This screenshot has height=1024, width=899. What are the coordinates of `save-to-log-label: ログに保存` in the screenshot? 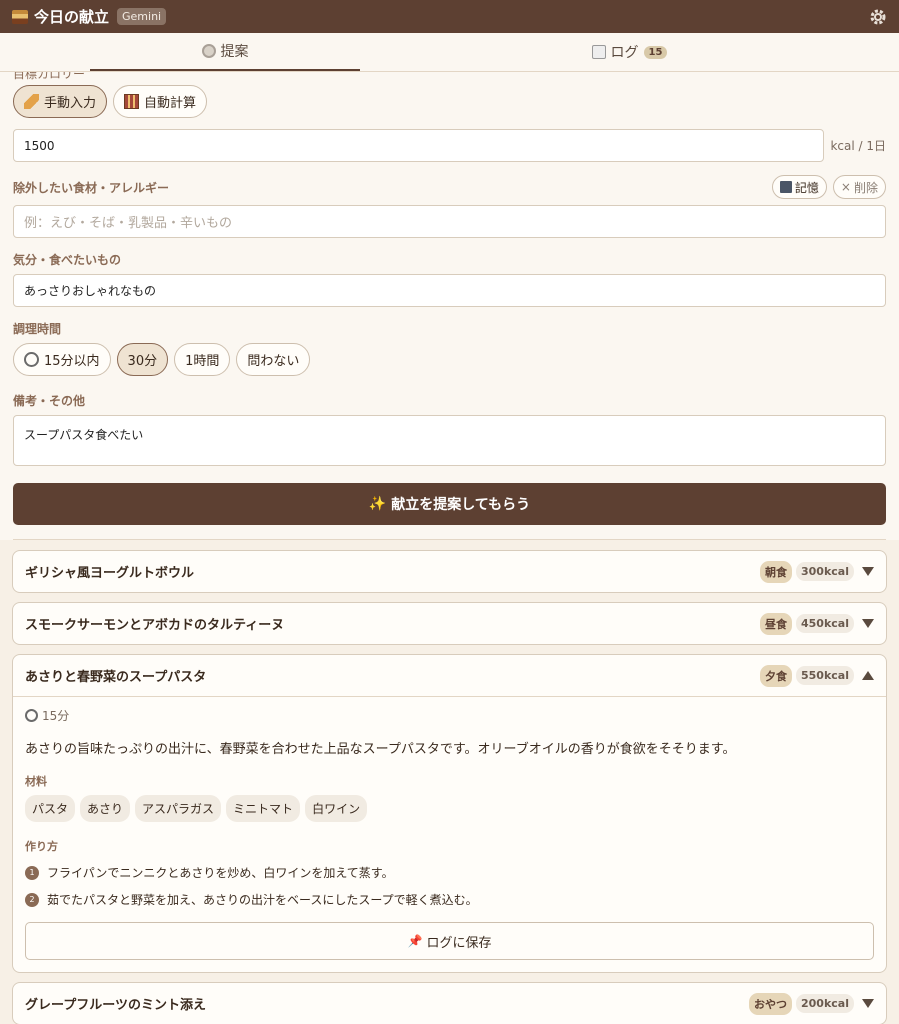 It's located at (459, 943).